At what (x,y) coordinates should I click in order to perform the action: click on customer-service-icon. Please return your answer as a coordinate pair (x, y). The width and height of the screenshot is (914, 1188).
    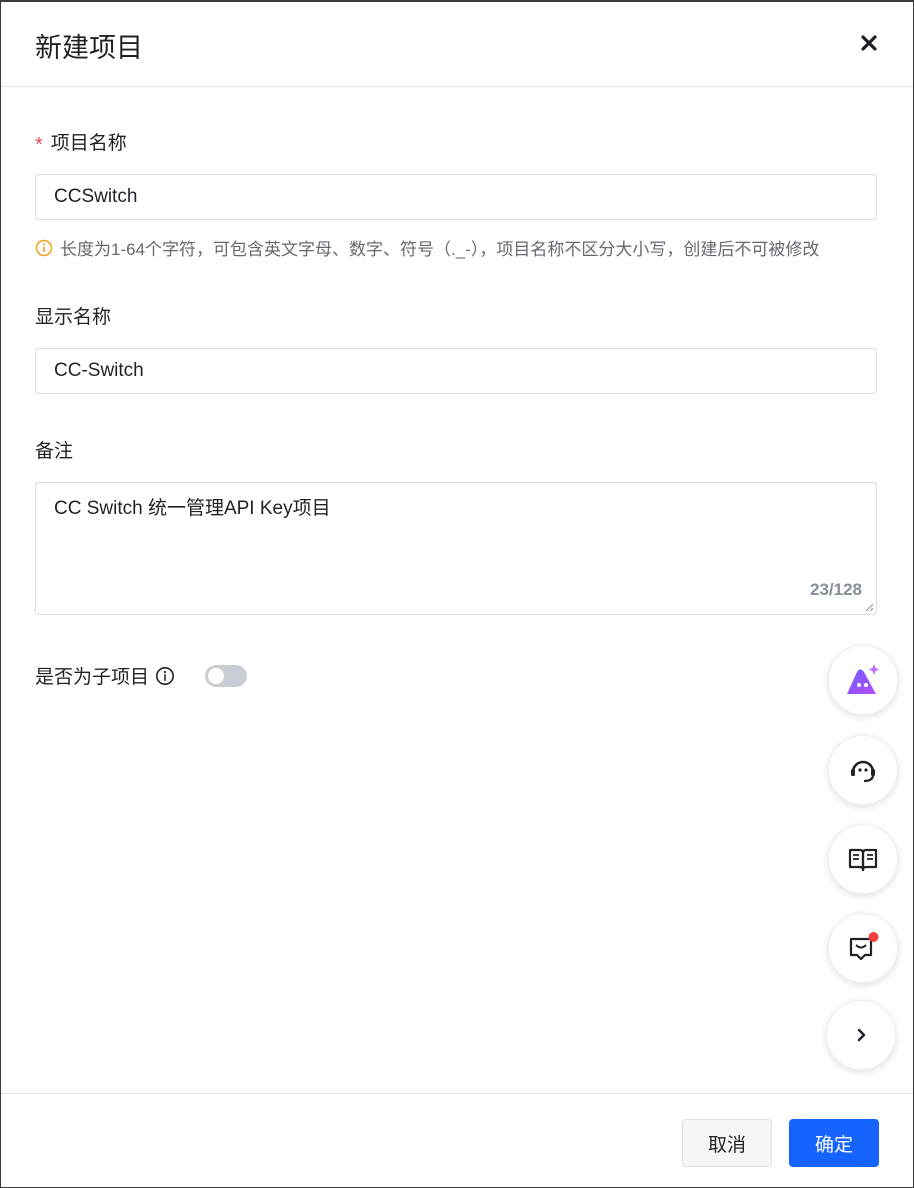
    Looking at the image, I should click on (863, 771).